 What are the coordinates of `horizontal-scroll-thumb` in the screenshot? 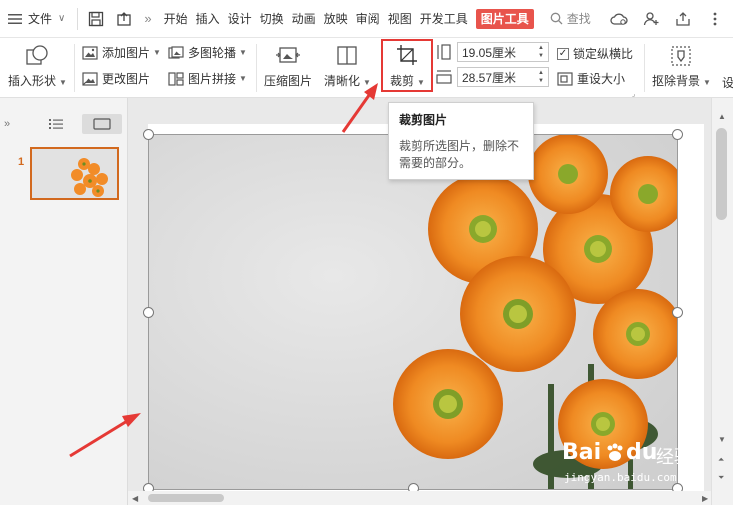 It's located at (186, 498).